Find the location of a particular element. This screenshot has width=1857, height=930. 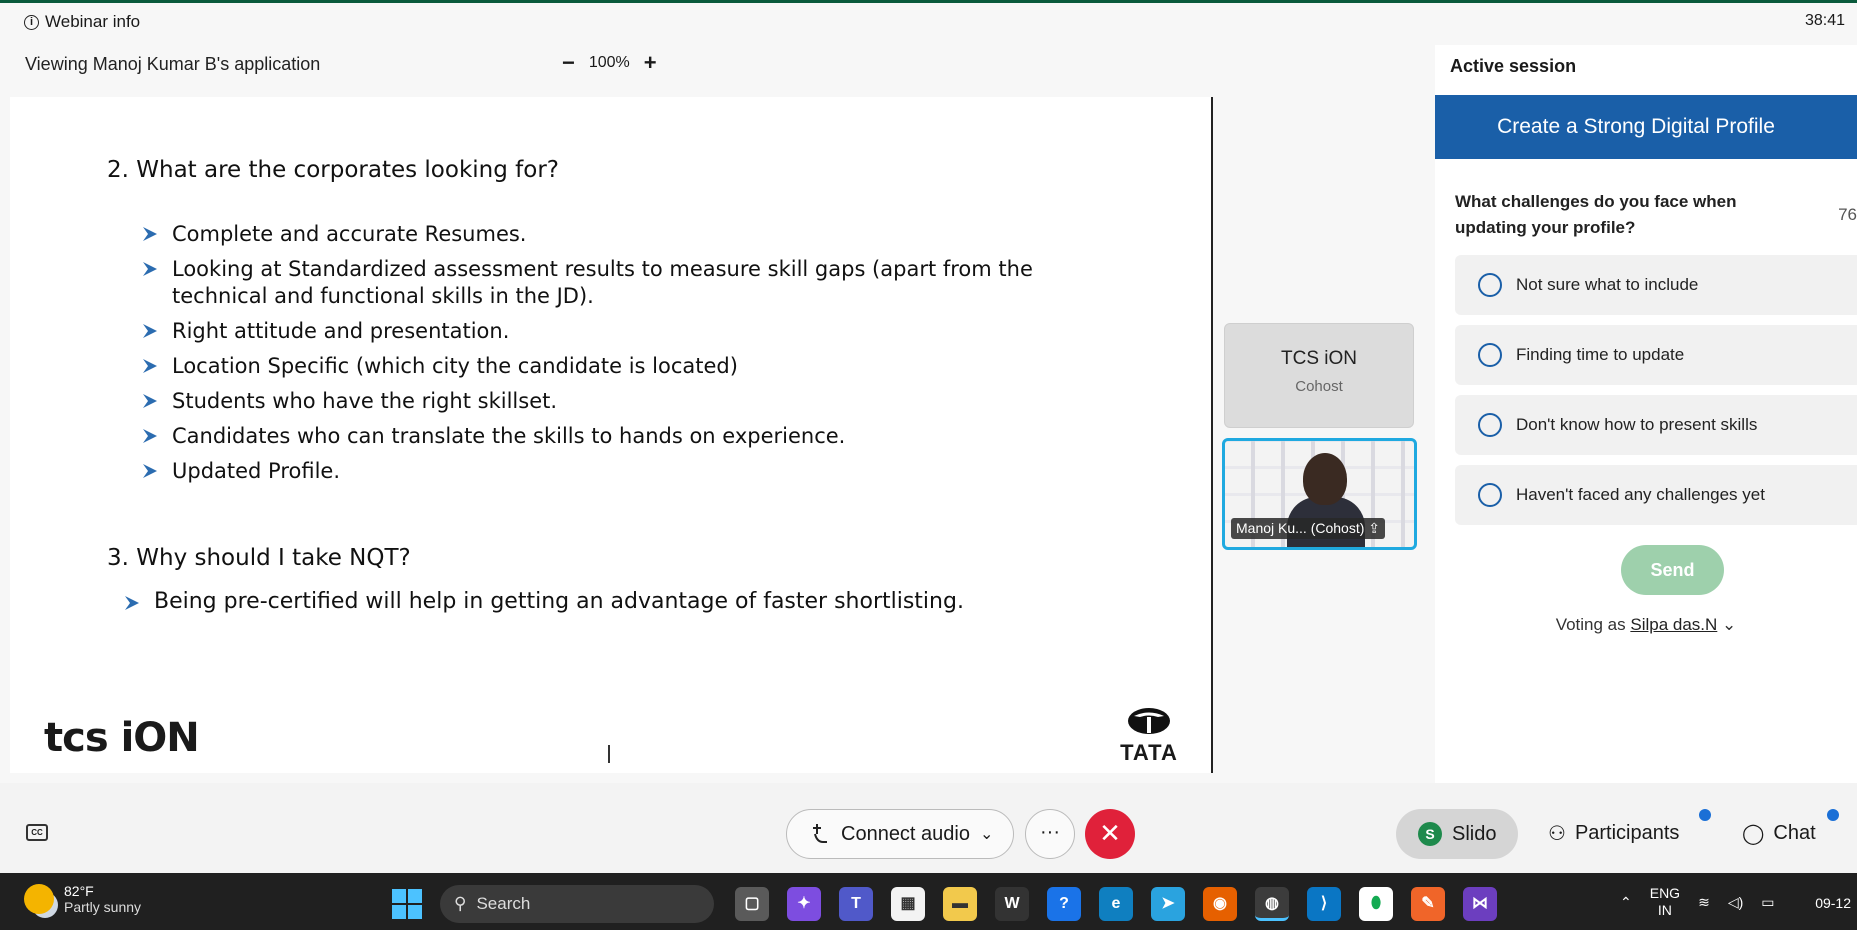

chat-button: ◯ Chat is located at coordinates (1779, 833).